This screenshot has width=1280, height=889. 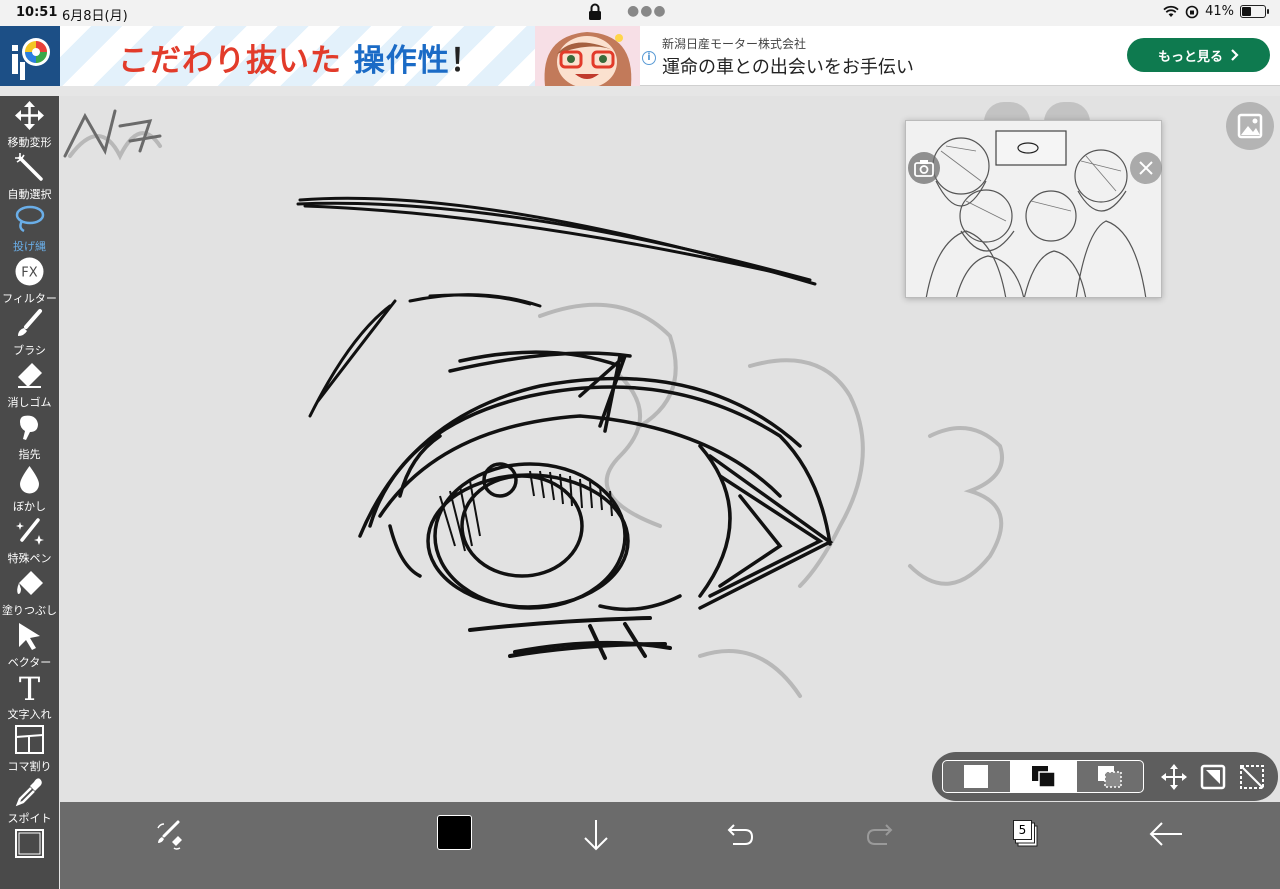 What do you see at coordinates (1235, 55) in the screenshot?
I see `chevron-right-icon` at bounding box center [1235, 55].